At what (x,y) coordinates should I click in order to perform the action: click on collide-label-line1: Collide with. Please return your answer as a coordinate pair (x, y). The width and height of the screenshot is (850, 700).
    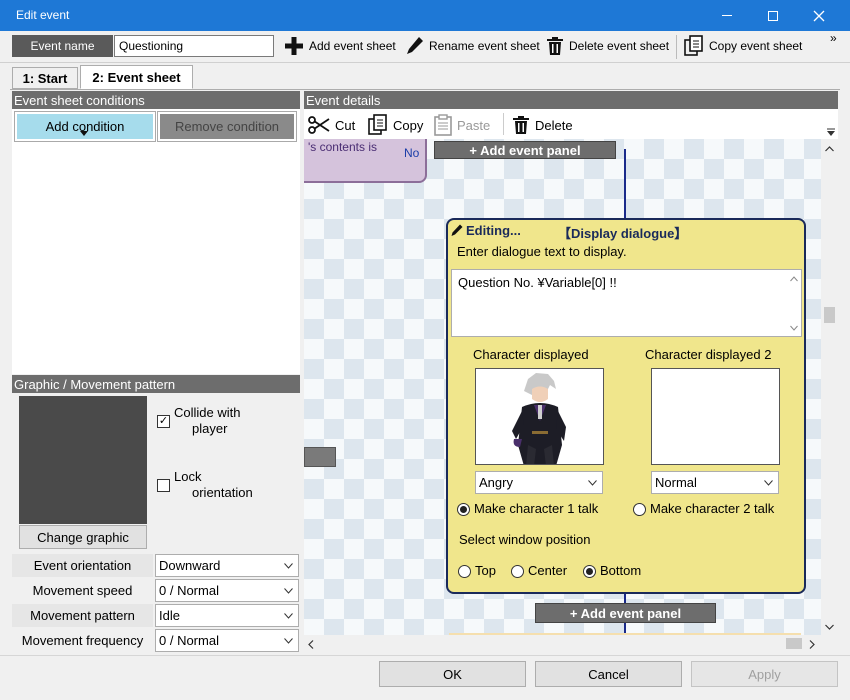
    Looking at the image, I should click on (207, 412).